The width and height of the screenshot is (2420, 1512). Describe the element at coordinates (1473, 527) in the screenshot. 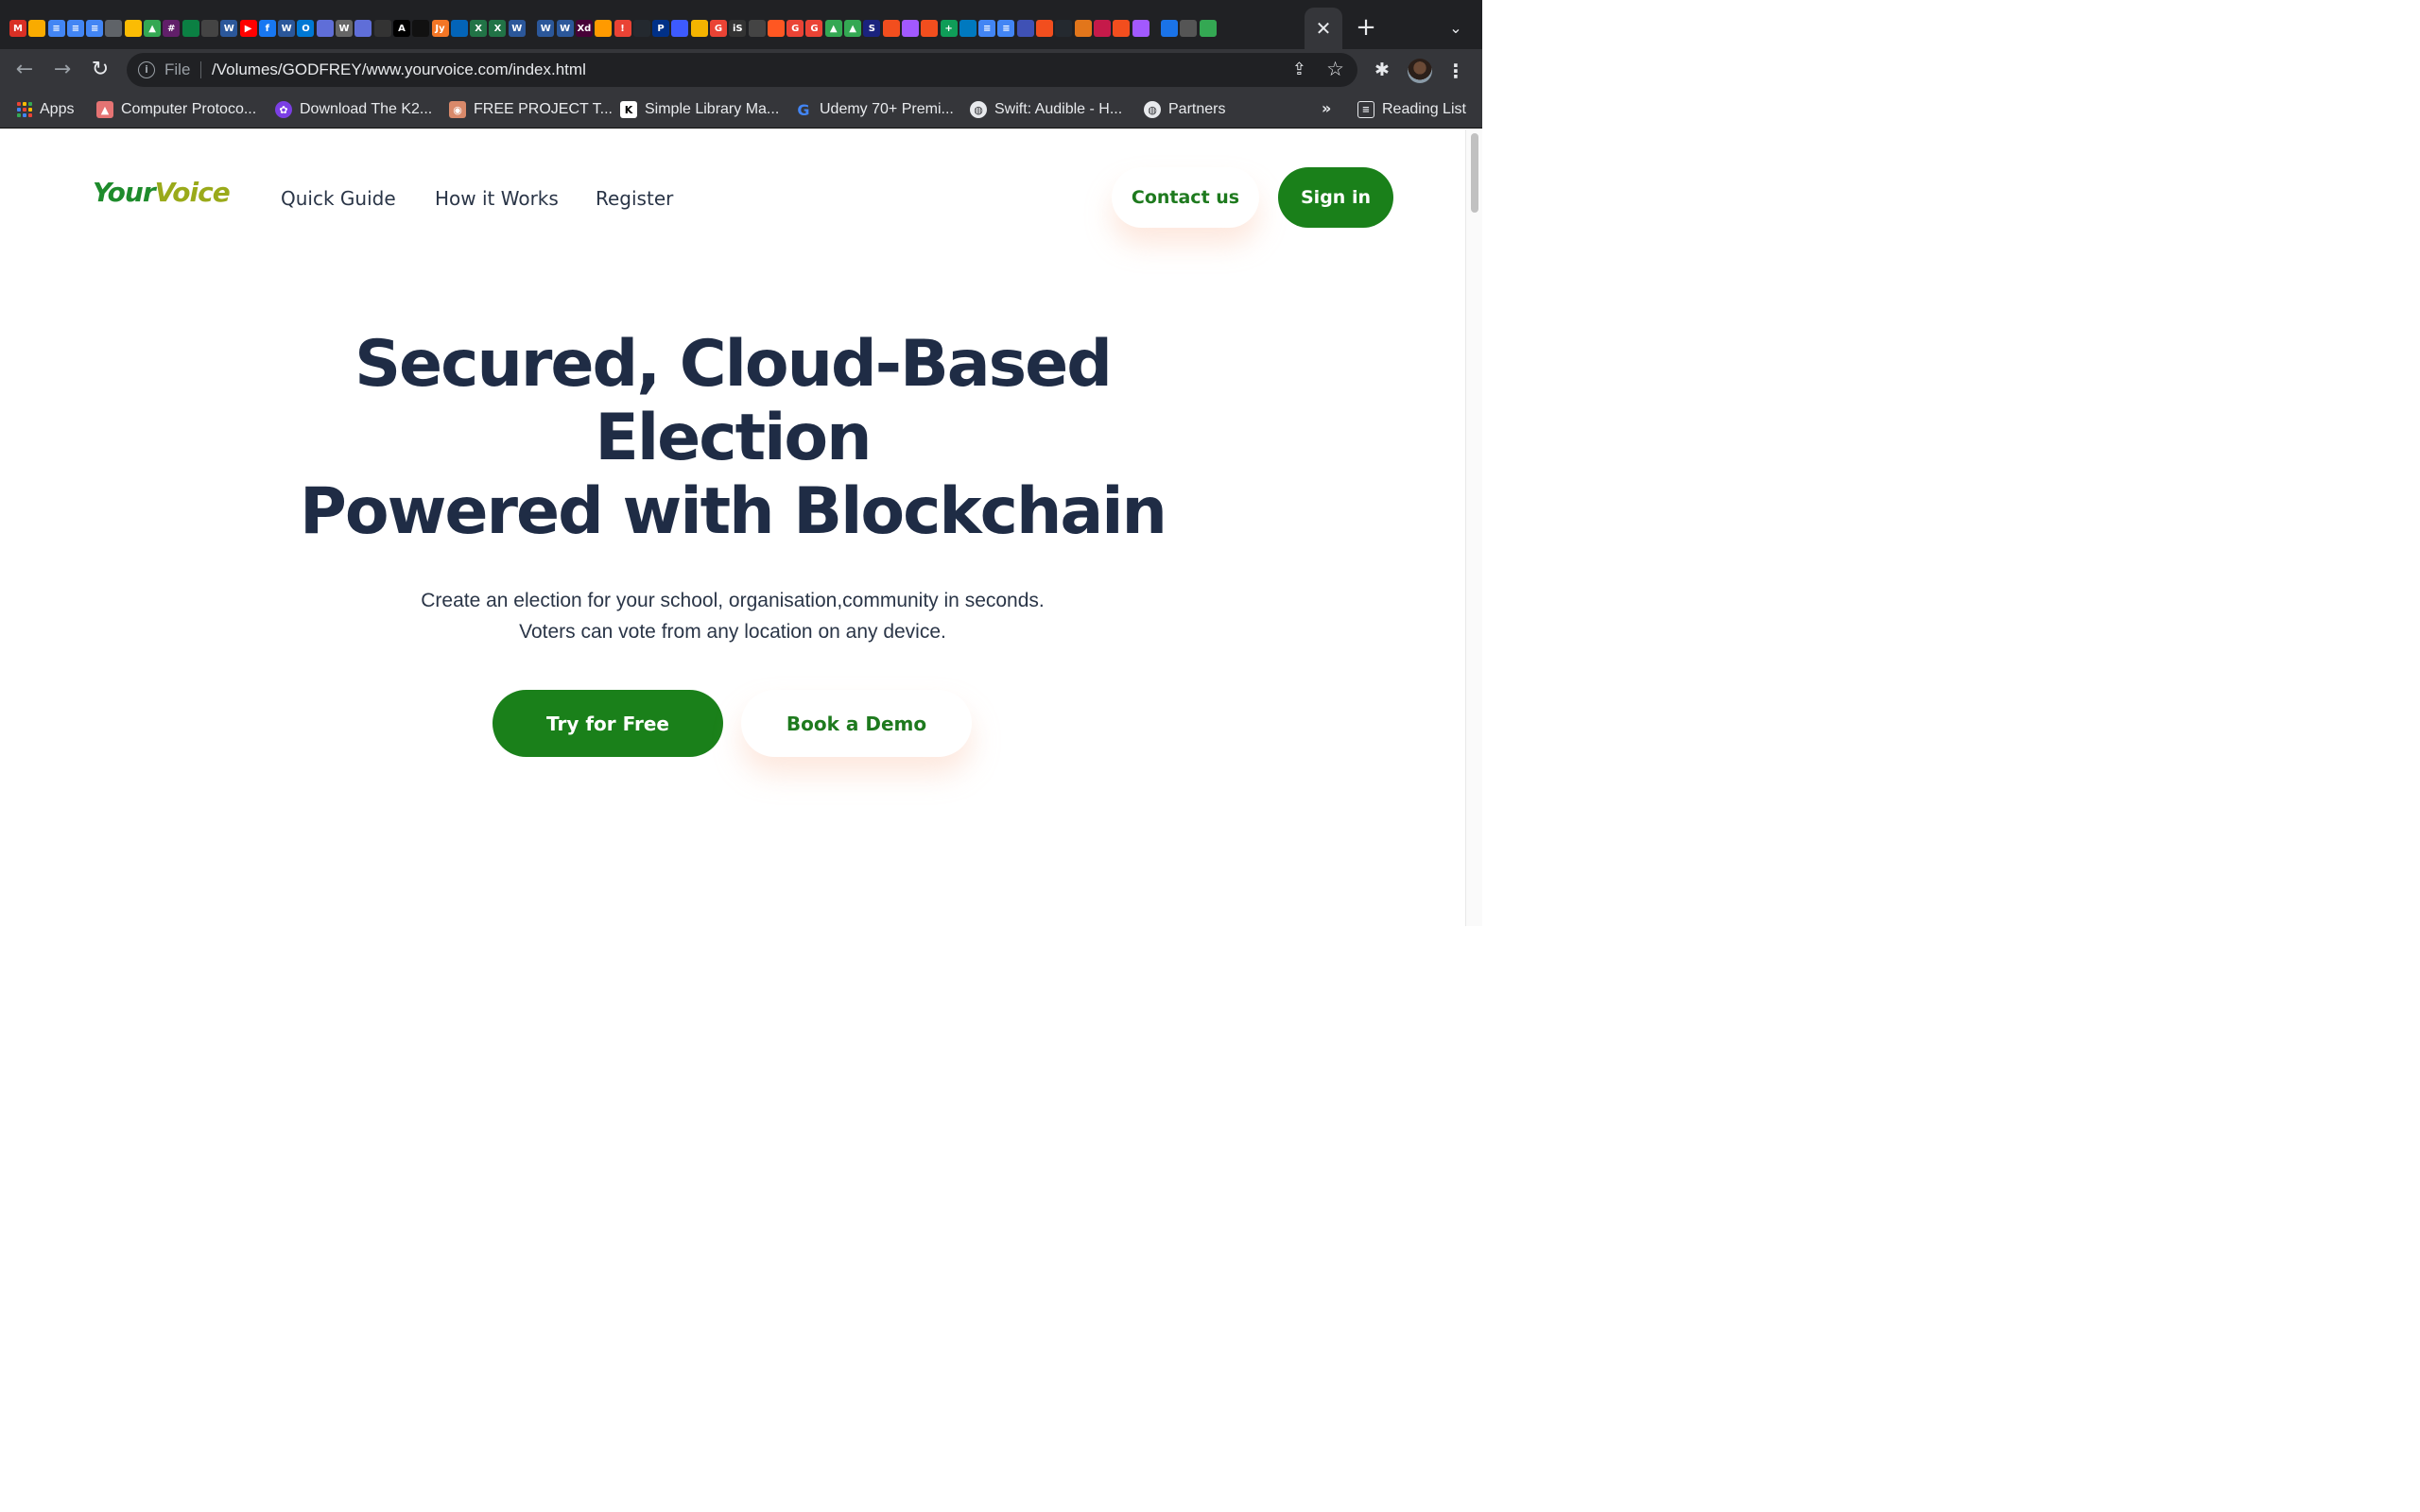

I see `page-scrollbar` at that location.